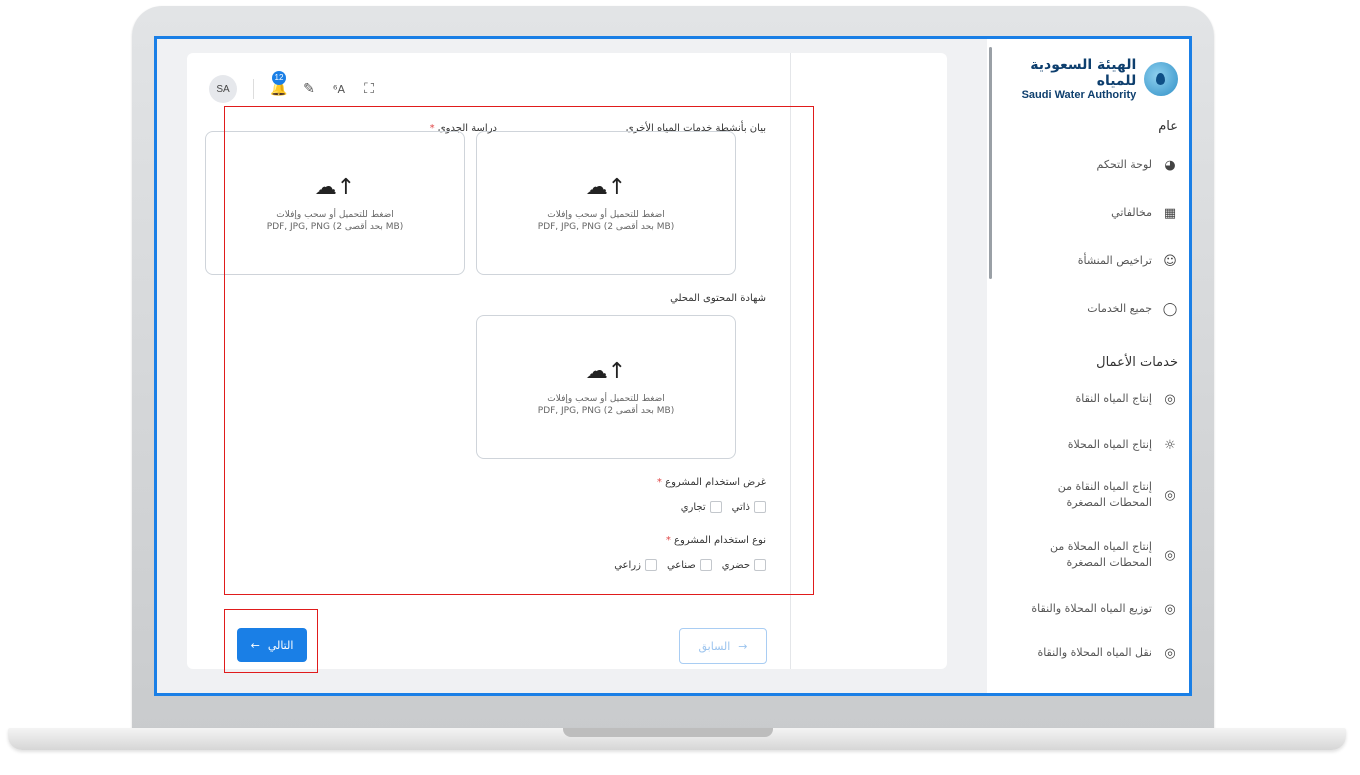 This screenshot has width=1360, height=775. I want to click on logo-arabic: الهيئة السعودية للمياه, so click(1083, 73).